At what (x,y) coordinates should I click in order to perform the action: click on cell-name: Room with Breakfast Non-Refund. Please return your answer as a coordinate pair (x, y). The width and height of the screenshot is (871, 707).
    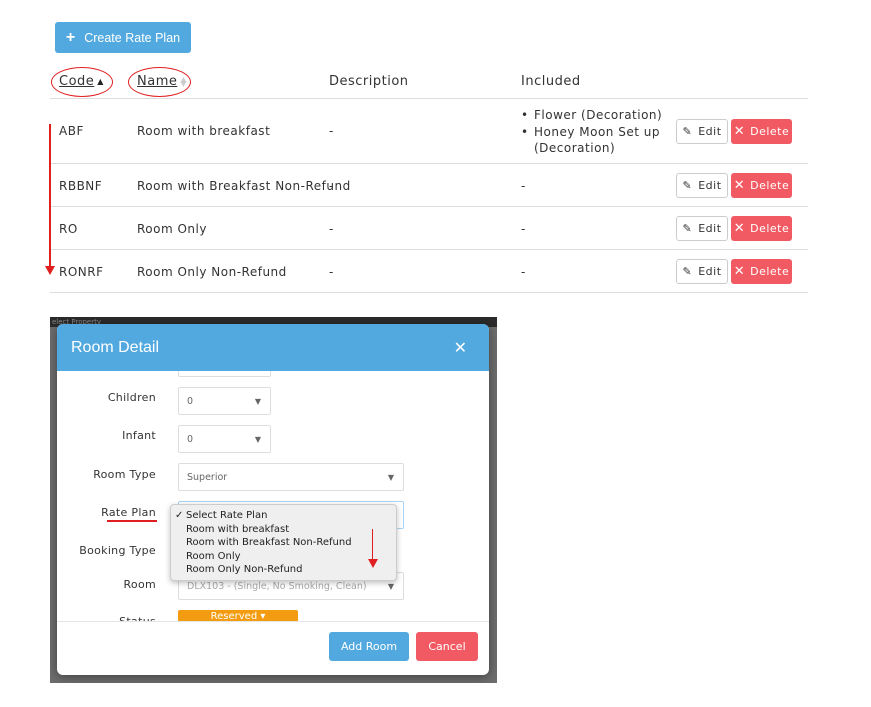
    Looking at the image, I should click on (244, 186).